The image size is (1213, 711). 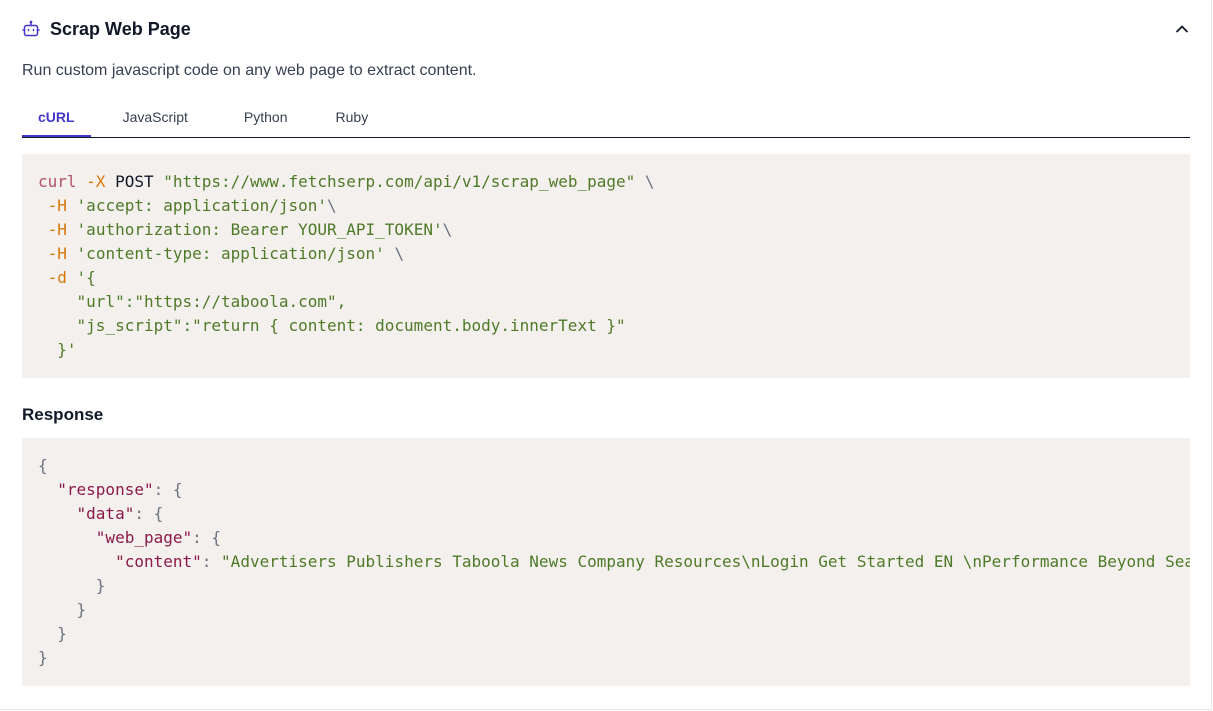 What do you see at coordinates (134, 181) in the screenshot?
I see `code-token: POST` at bounding box center [134, 181].